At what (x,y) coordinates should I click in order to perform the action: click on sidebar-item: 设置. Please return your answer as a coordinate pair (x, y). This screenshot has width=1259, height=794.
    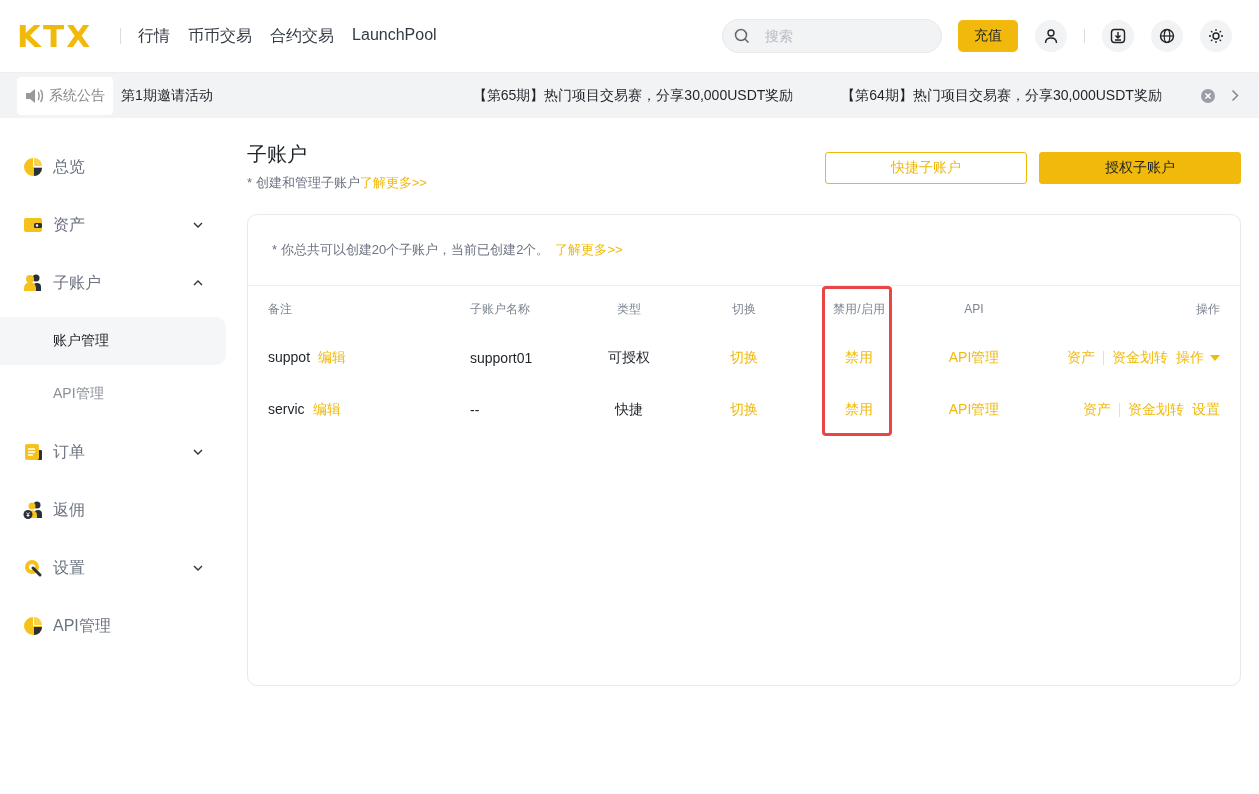
    Looking at the image, I should click on (119, 568).